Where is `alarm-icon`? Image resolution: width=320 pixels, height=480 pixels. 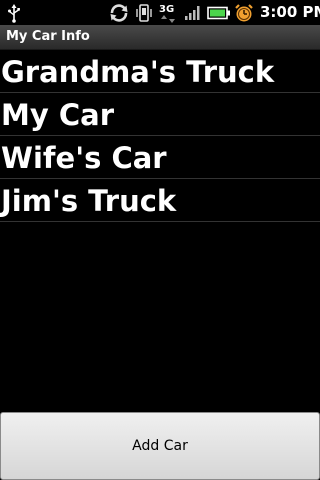 alarm-icon is located at coordinates (244, 12).